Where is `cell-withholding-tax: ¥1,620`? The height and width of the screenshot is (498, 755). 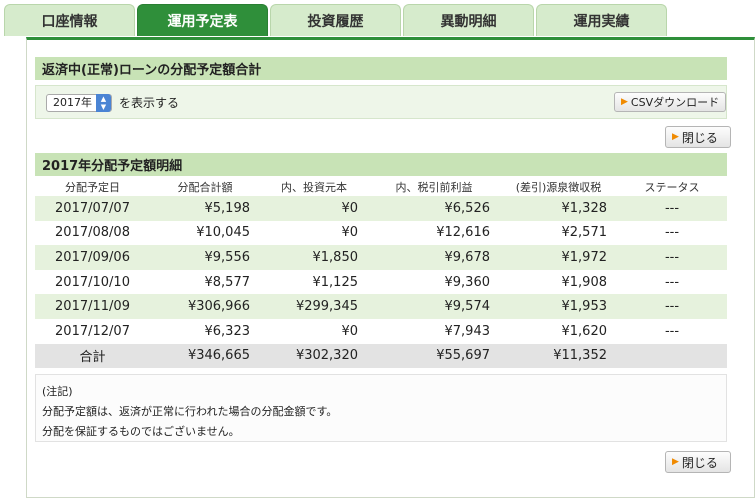
cell-withholding-tax: ¥1,620 is located at coordinates (584, 331).